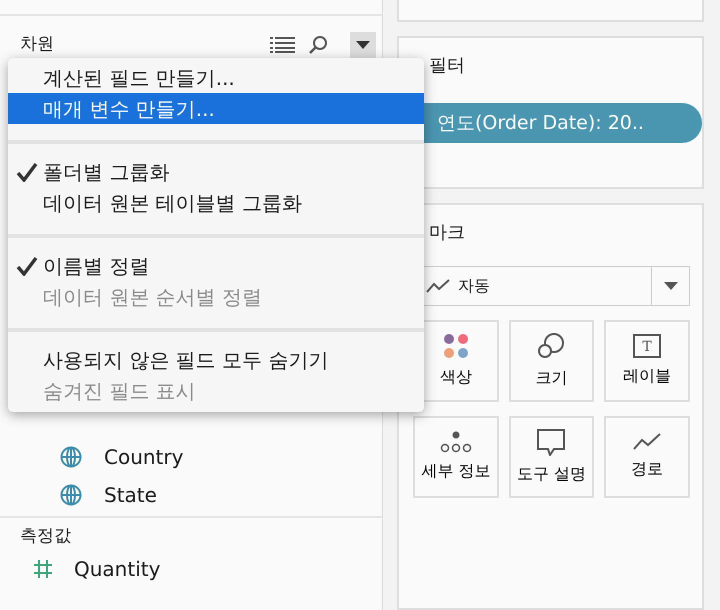  What do you see at coordinates (474, 286) in the screenshot?
I see `dropdown-value: 자동` at bounding box center [474, 286].